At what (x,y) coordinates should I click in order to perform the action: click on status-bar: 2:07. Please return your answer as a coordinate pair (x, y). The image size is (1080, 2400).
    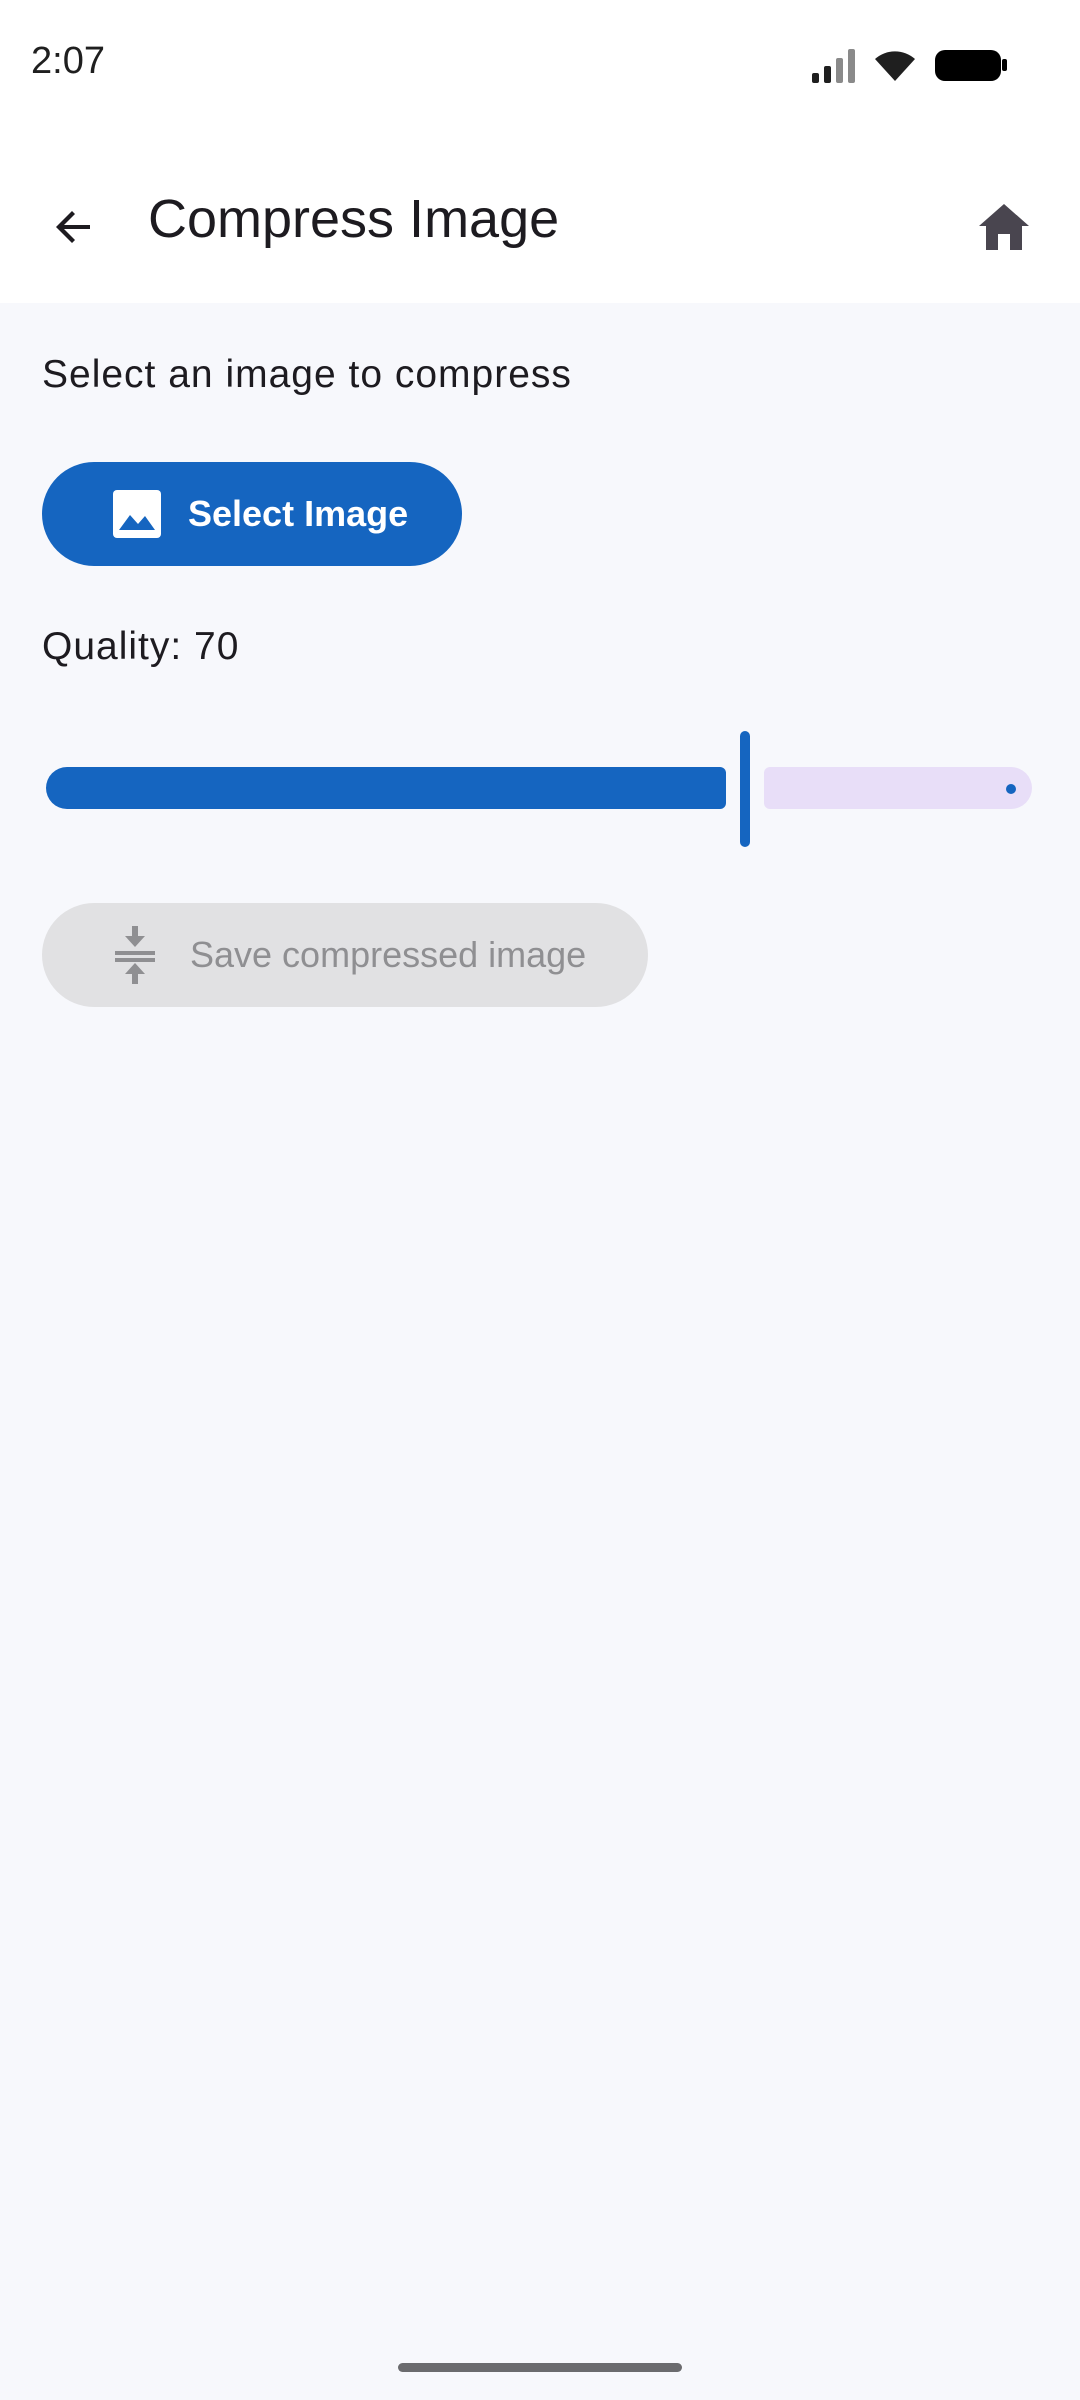
    Looking at the image, I should click on (540, 67).